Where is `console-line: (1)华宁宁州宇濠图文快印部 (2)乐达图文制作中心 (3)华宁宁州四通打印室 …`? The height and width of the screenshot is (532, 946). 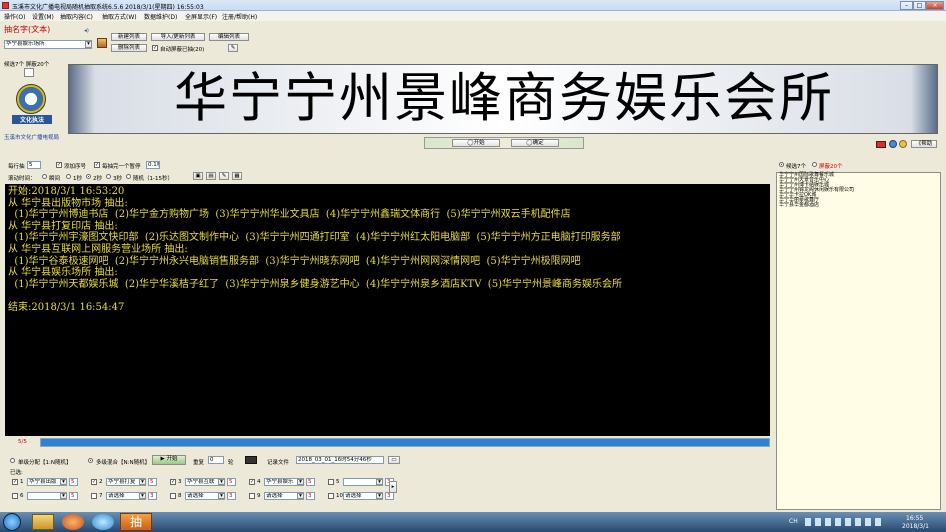
console-line: (1)华宁宁州宇濠图文快印部 (2)乐达图文制作中心 (3)华宁宁州四通打印室 … is located at coordinates (314, 238).